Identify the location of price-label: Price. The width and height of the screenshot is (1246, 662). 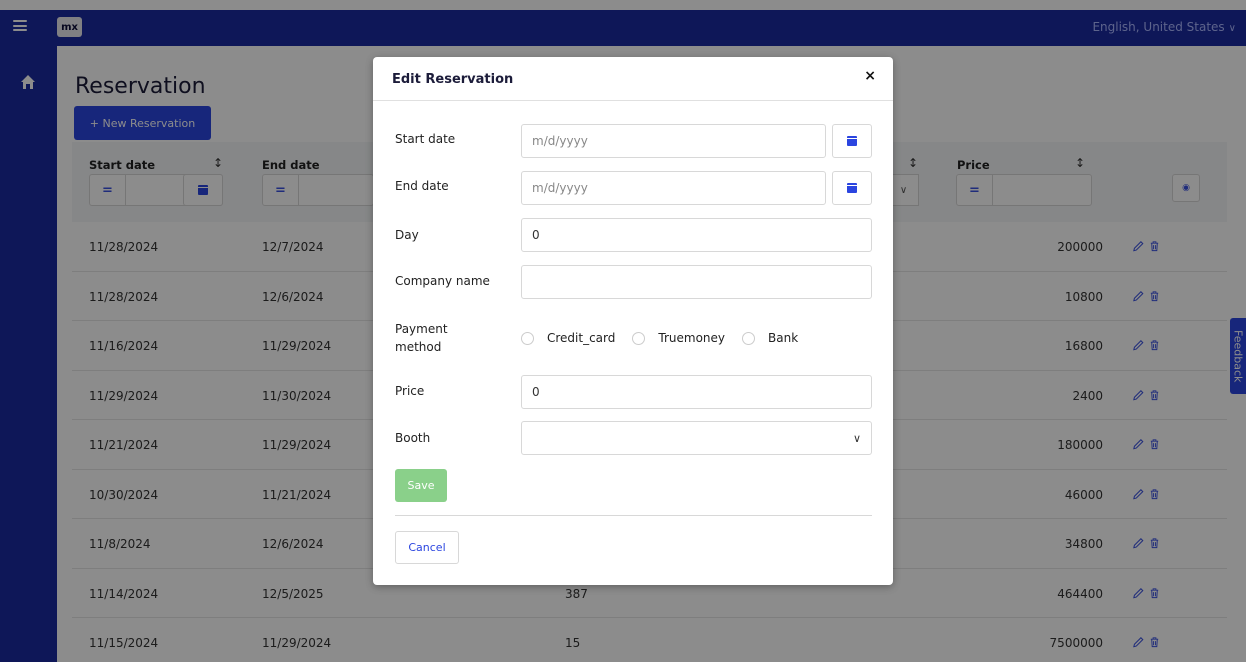
(410, 391).